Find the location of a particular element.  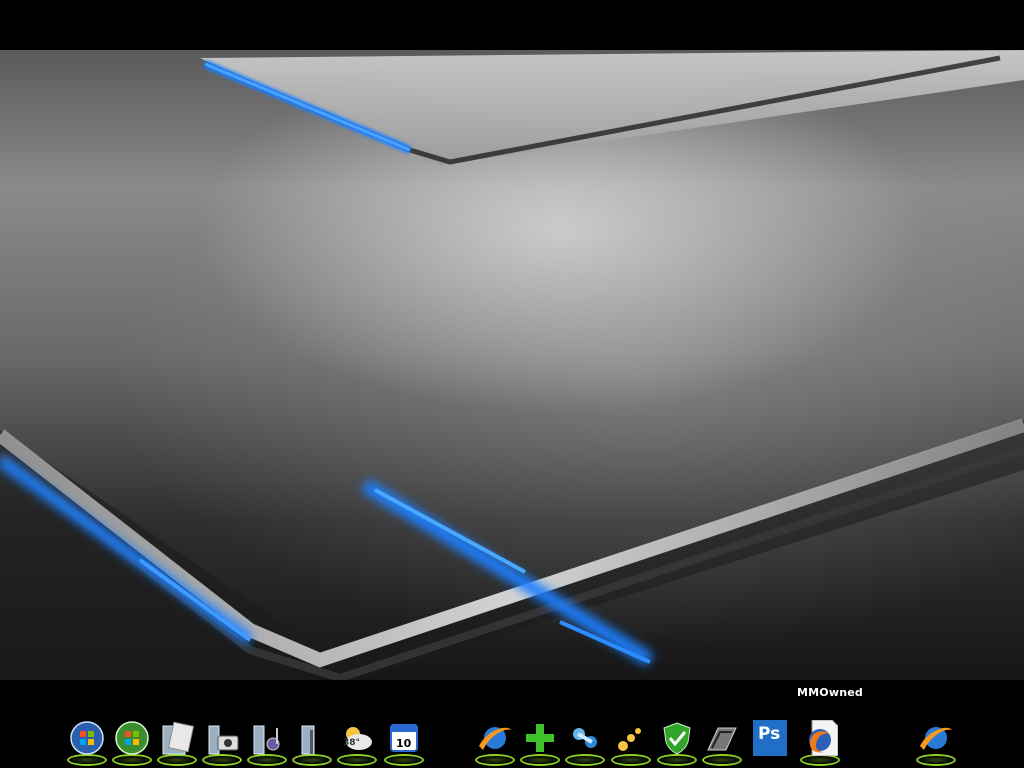

calendar-day: 10 is located at coordinates (404, 743).